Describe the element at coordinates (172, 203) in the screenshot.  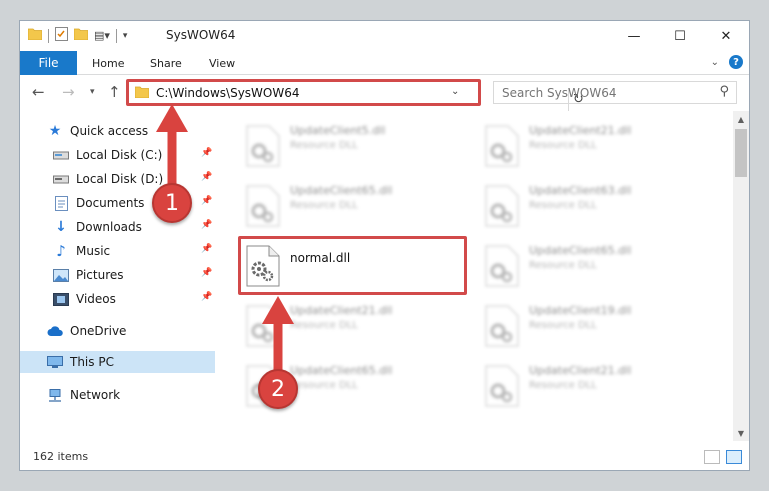
I see `step-1-badge: 1` at that location.